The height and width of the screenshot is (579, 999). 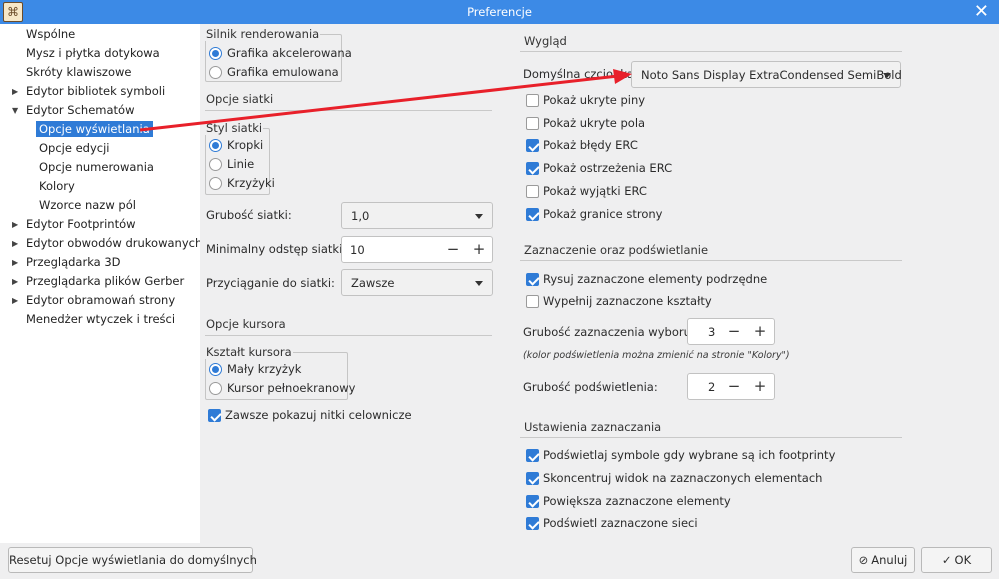 I want to click on selection-thickness-stepper: 3 − +, so click(x=731, y=331).